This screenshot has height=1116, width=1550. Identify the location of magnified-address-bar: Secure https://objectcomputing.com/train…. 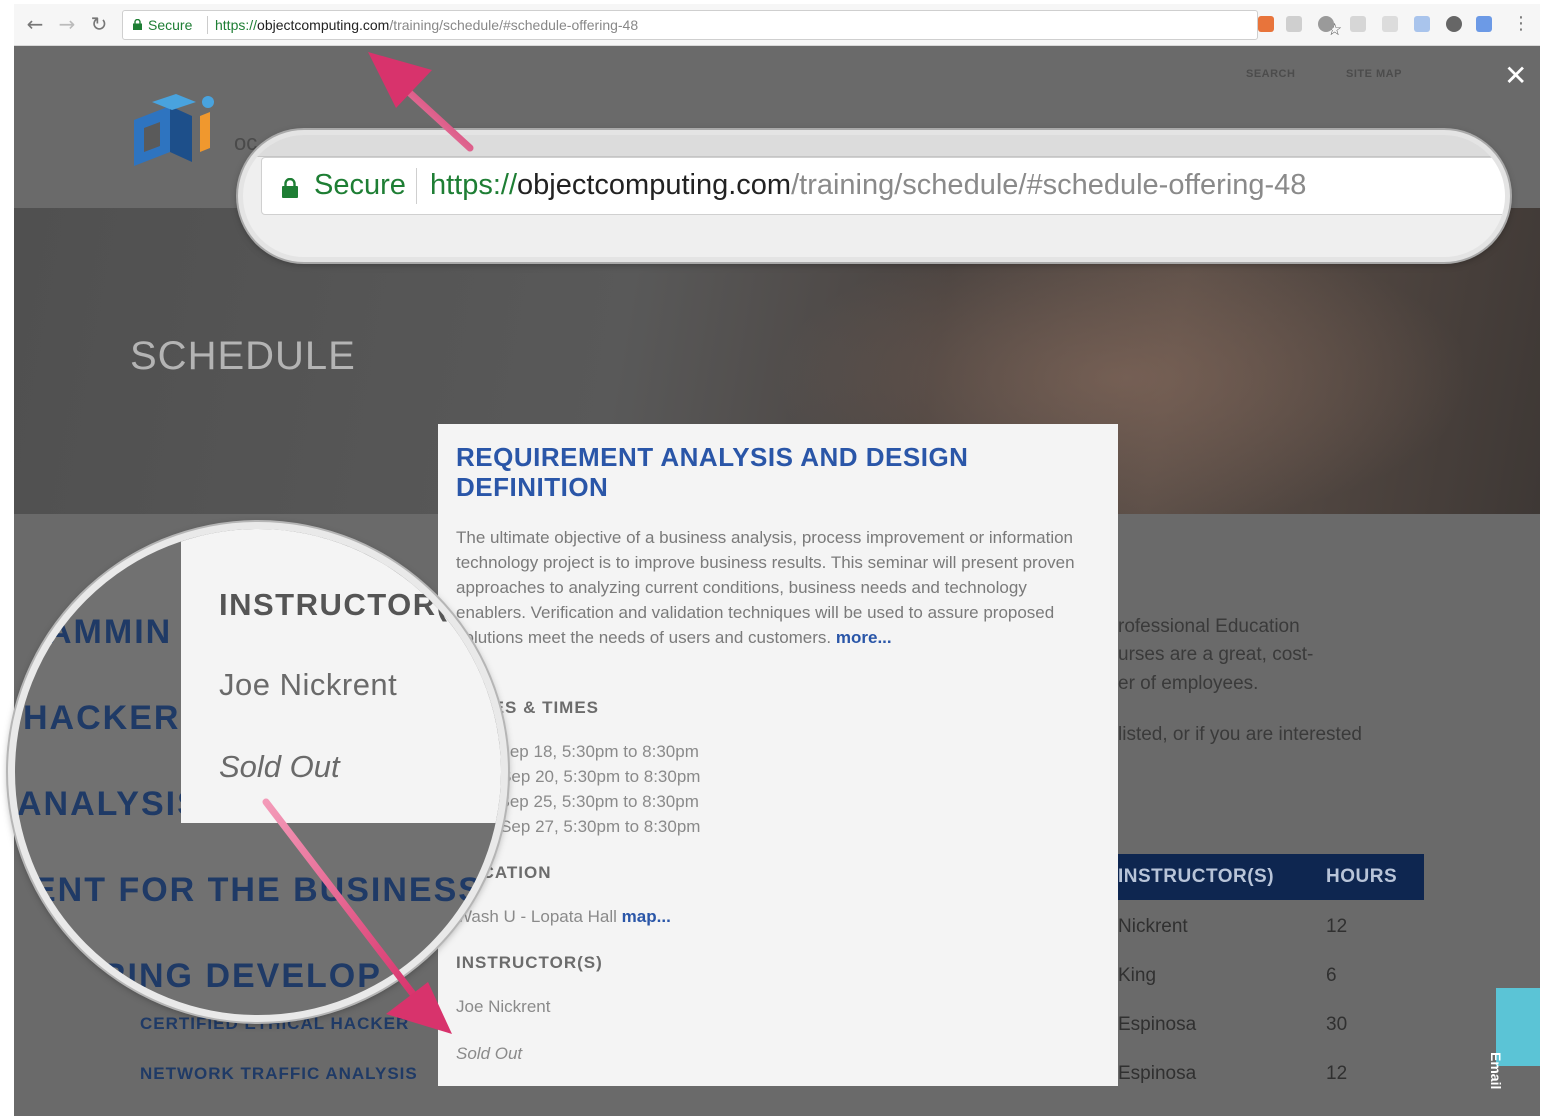
(883, 186).